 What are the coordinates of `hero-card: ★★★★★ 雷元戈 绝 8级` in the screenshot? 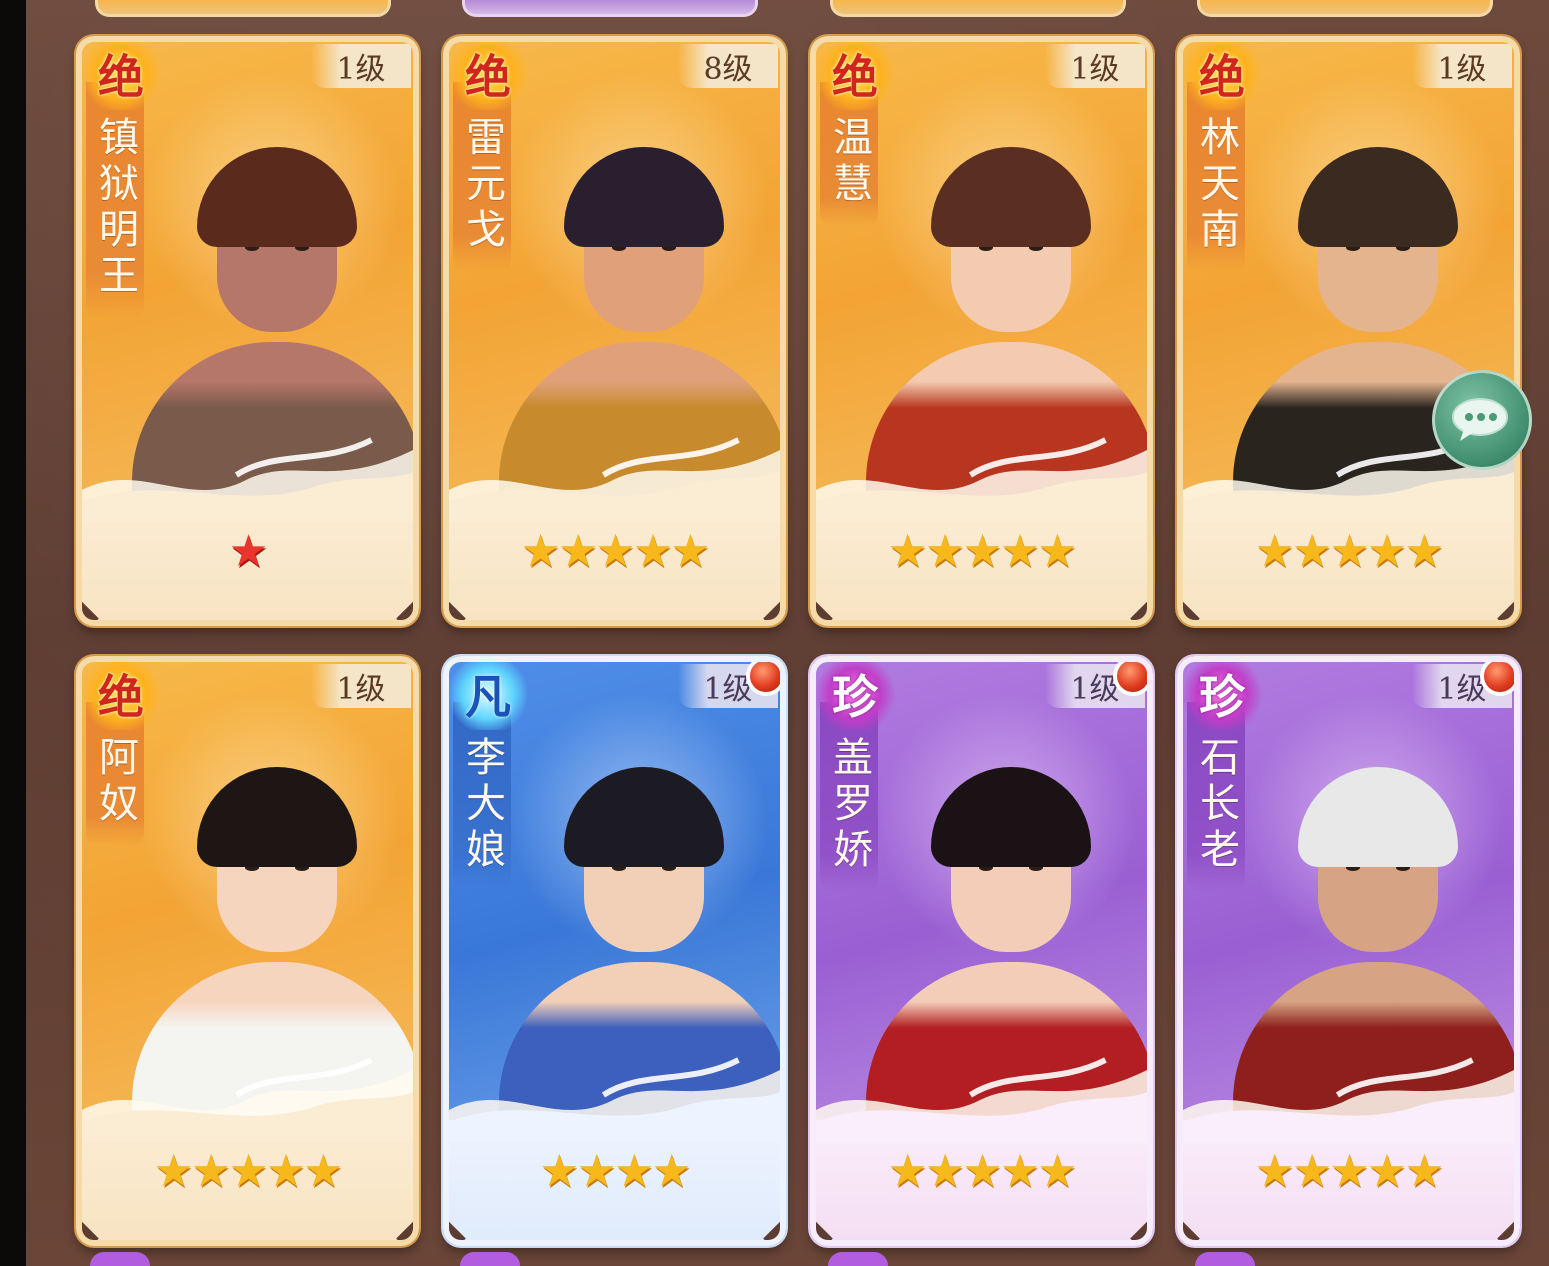 It's located at (614, 331).